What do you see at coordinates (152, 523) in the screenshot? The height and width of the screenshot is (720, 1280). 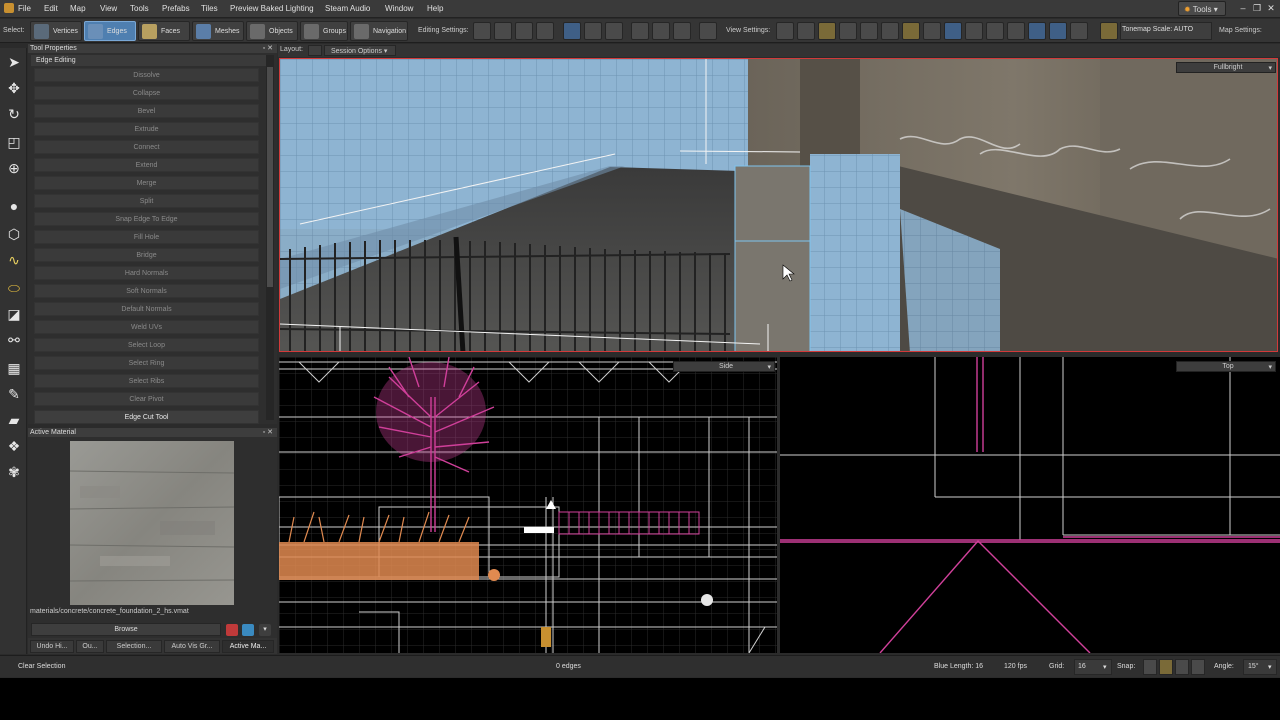 I see `material-thumbnail` at bounding box center [152, 523].